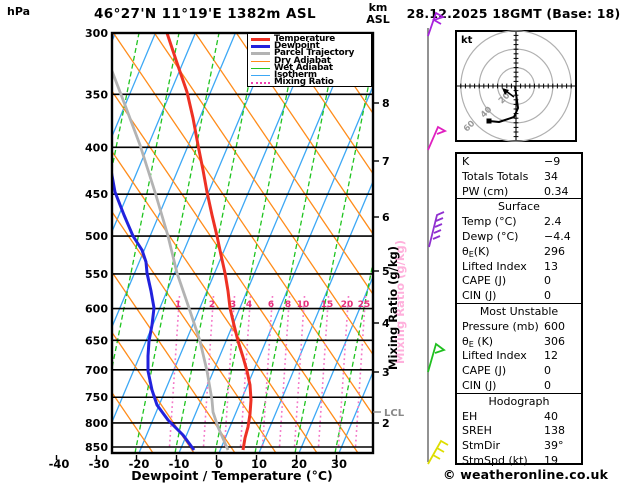  Describe the element at coordinates (484, 371) in the screenshot. I see `index-label: CAPE (J)` at that location.